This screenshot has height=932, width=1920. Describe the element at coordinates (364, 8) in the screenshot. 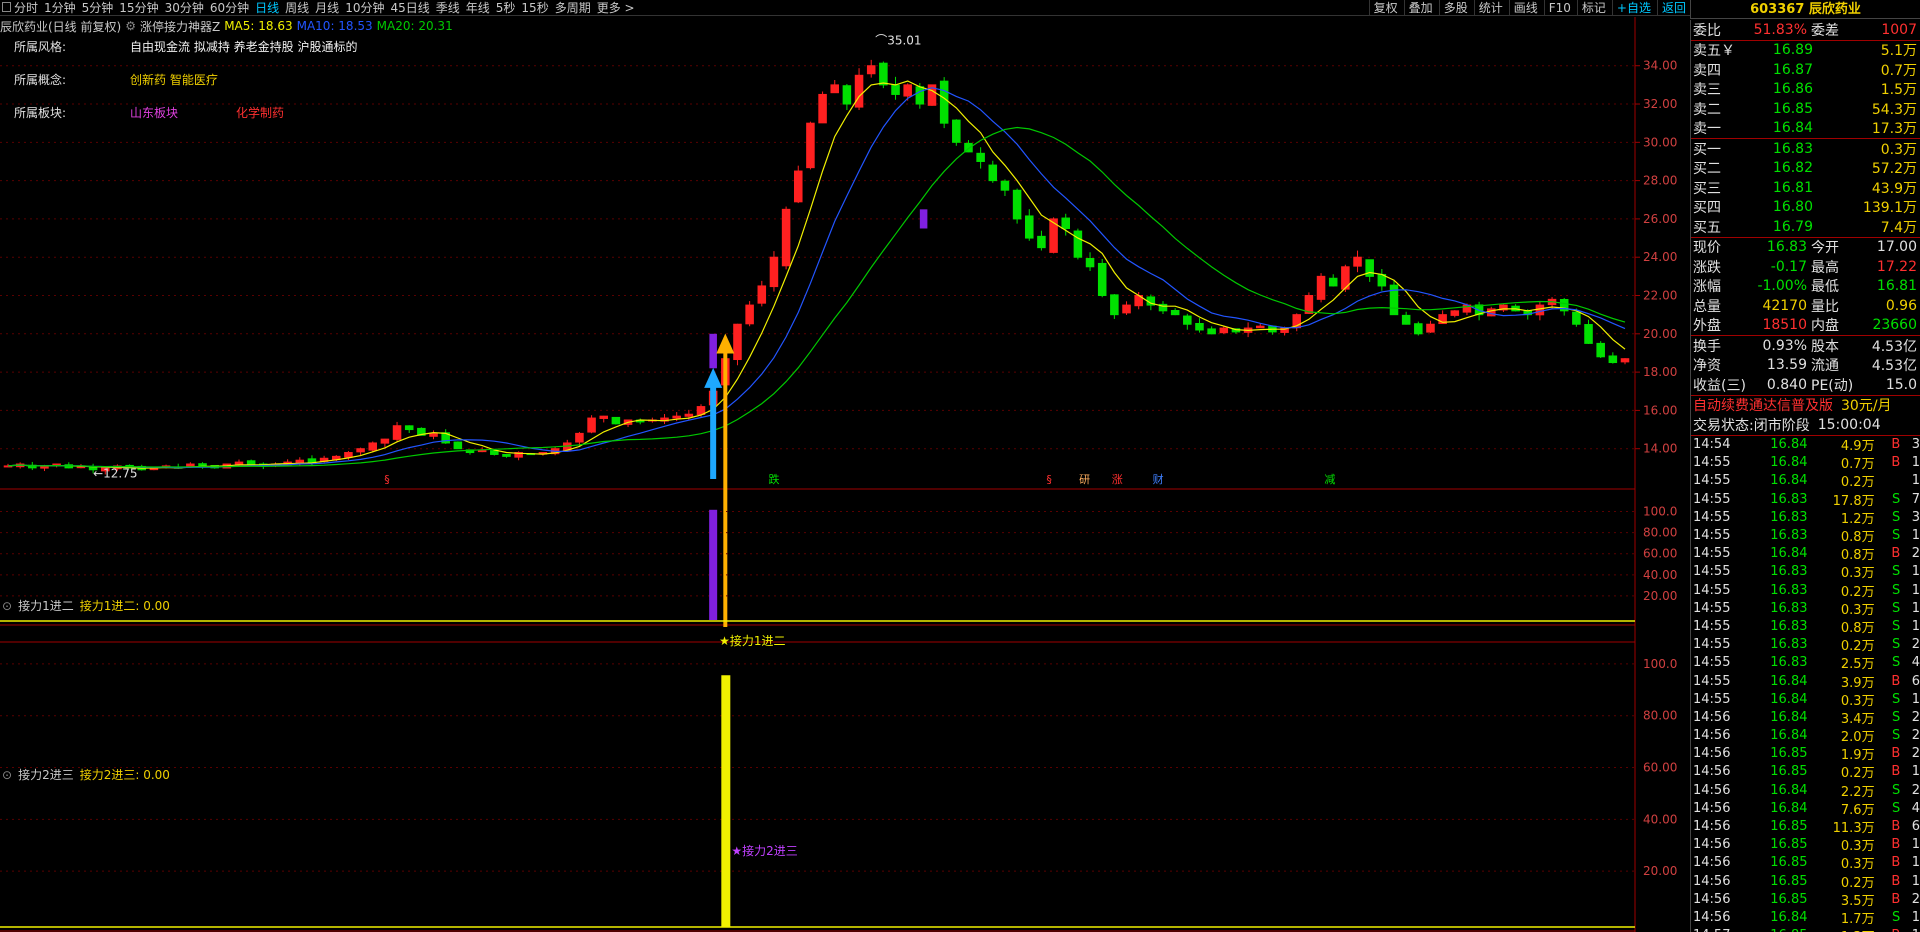

I see `period-tab: 10分钟` at that location.